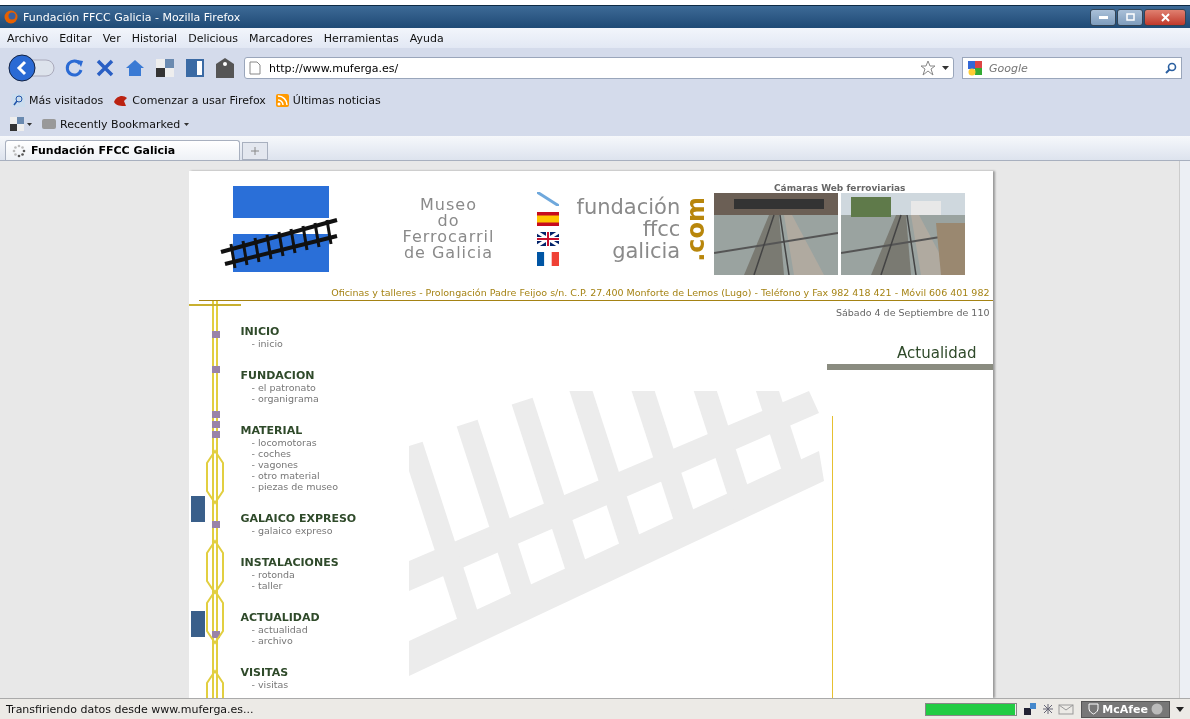 The width and height of the screenshot is (1190, 719). I want to click on menu-item: Delicious, so click(213, 38).